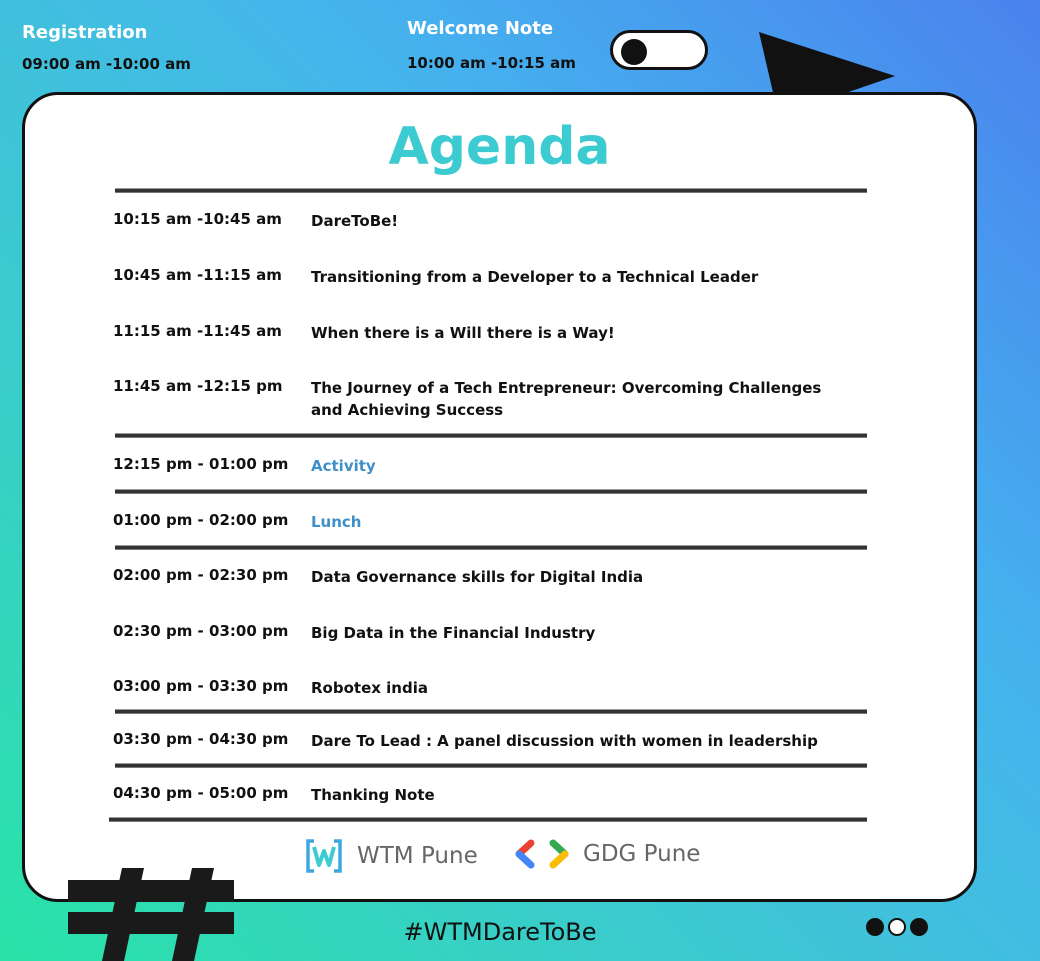 This screenshot has height=961, width=1040. I want to click on gdg-sponsor: GDG Pune, so click(607, 854).